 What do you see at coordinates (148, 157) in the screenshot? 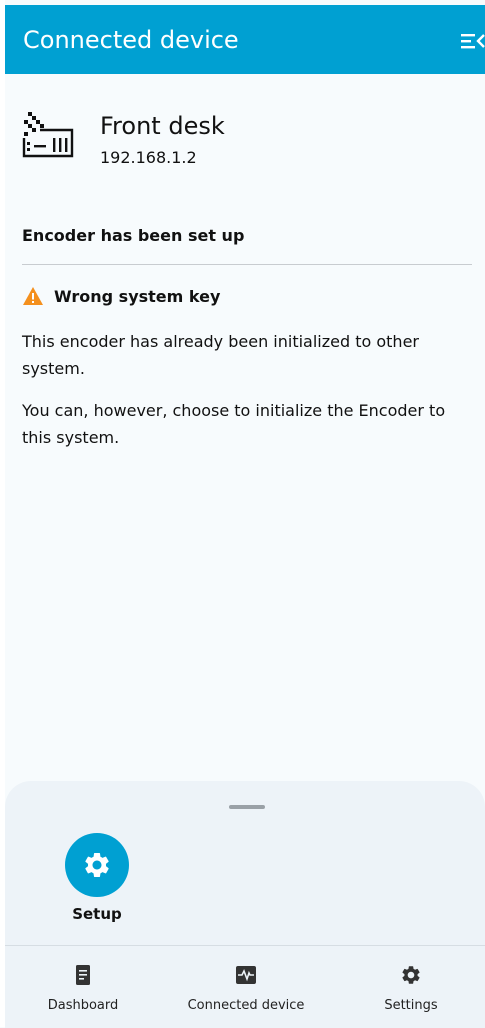
I see `device-ip: 192.168.1.2` at bounding box center [148, 157].